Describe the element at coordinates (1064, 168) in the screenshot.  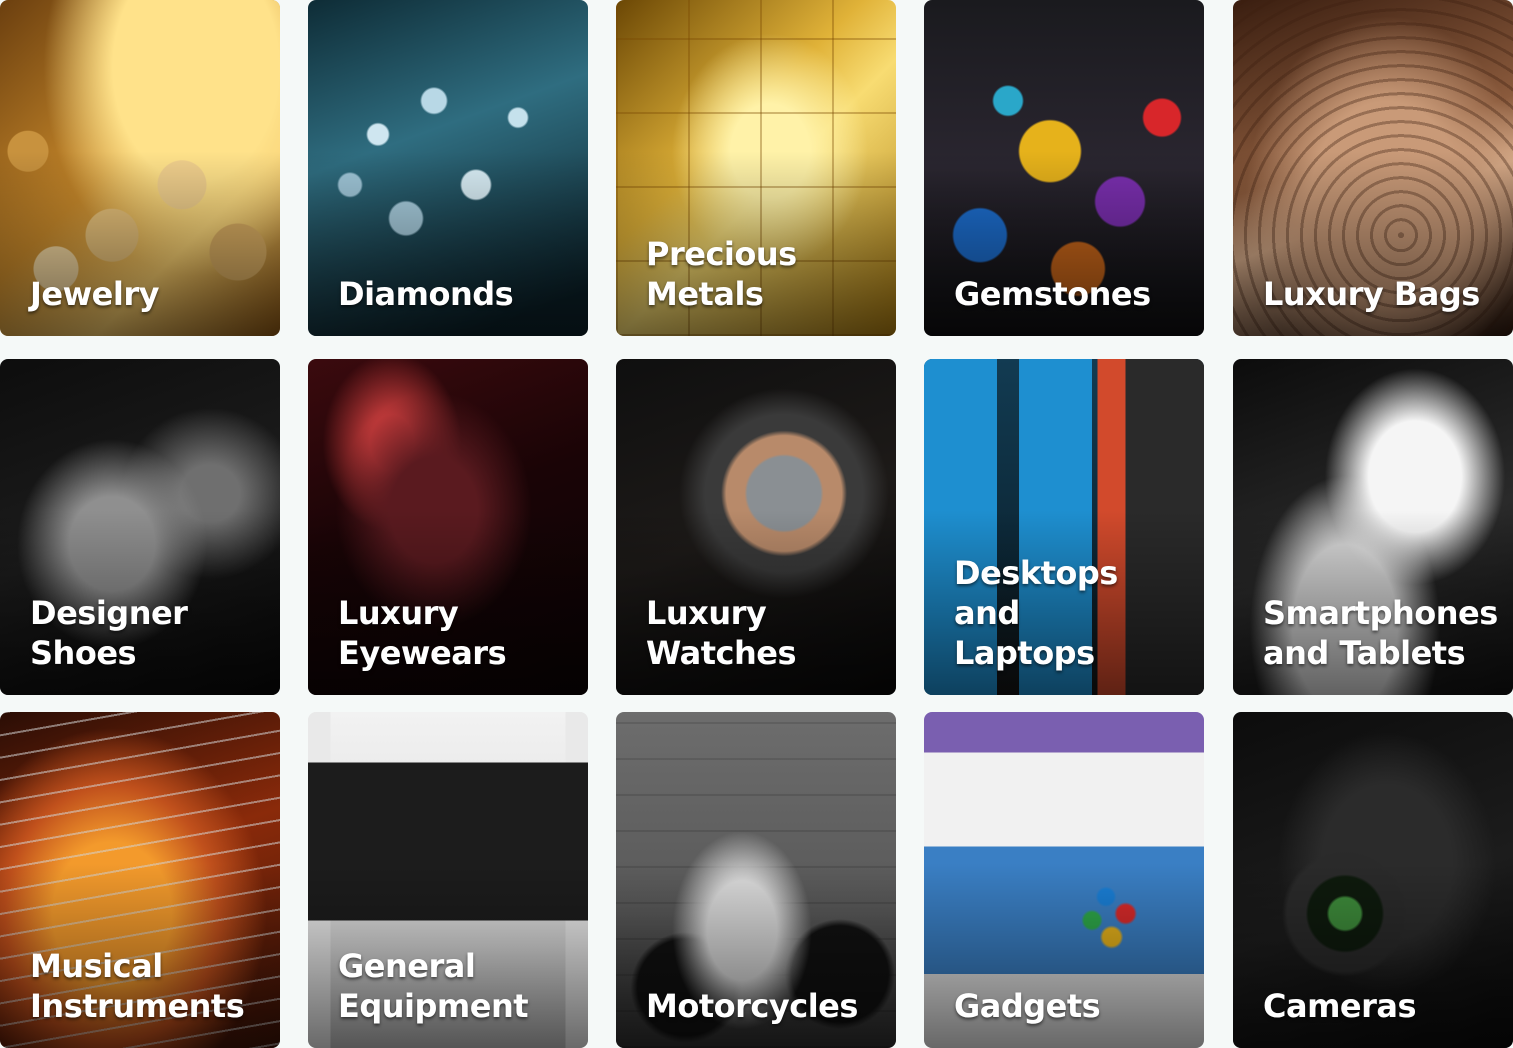
I see `category-tile-gemstones: Gemstones` at that location.